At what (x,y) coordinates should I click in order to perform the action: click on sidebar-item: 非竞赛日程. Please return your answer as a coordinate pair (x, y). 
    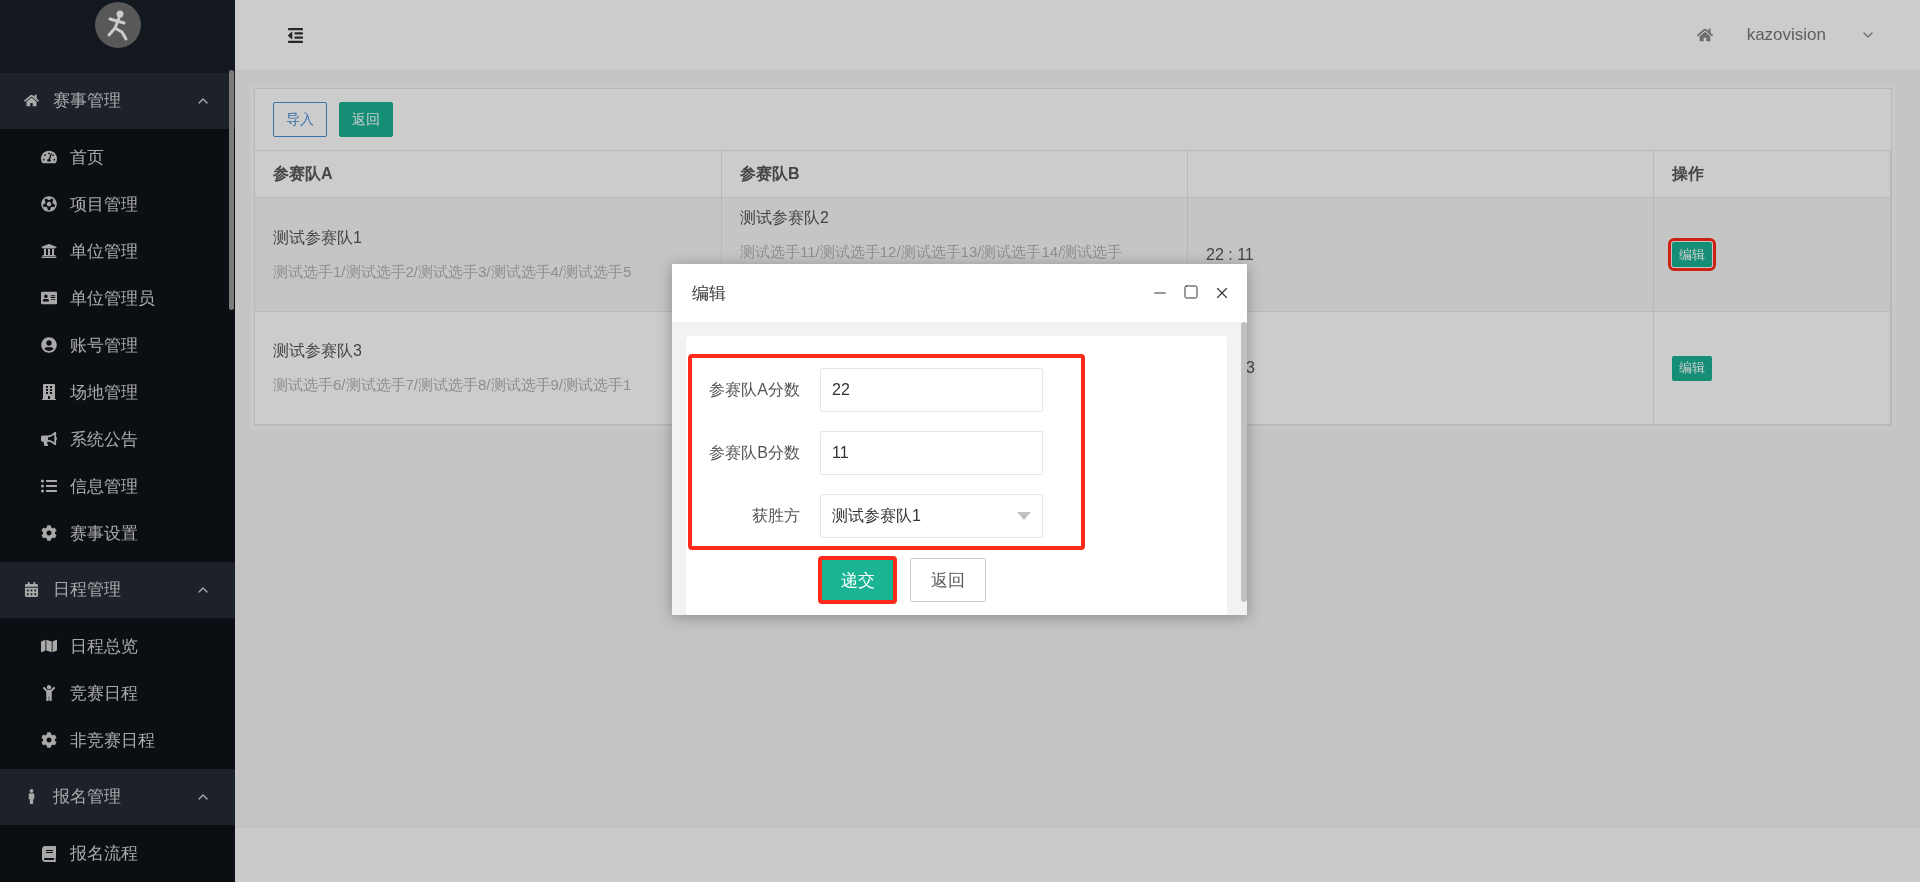
    Looking at the image, I should click on (117, 740).